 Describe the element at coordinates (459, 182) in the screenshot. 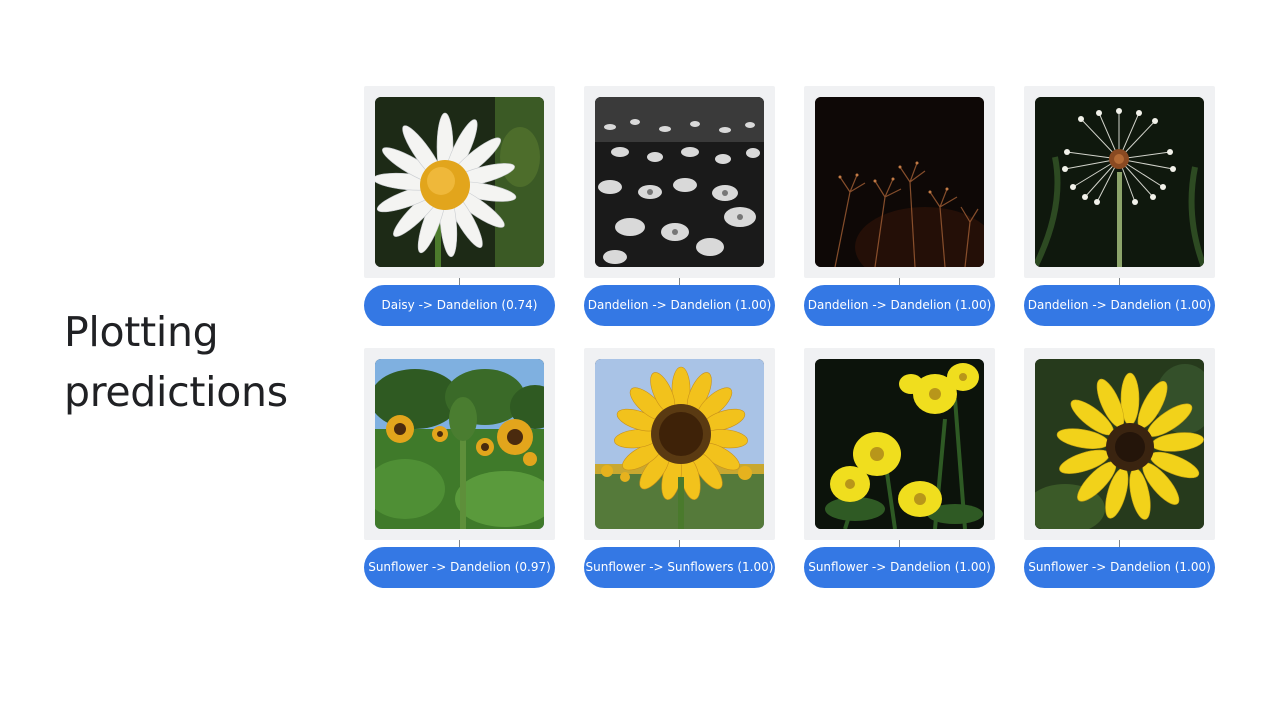

I see `white-daisy-photo` at that location.